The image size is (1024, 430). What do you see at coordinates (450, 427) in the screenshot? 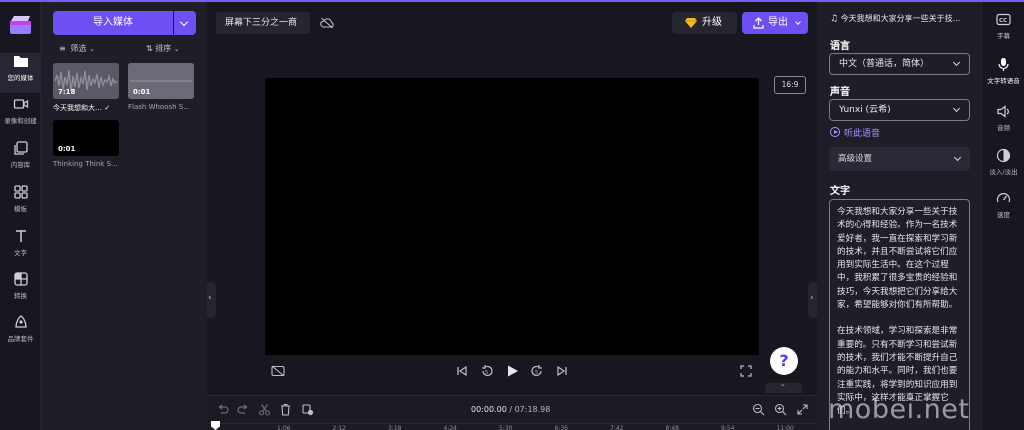
I see `ruler-tick-label: 4:24` at bounding box center [450, 427].